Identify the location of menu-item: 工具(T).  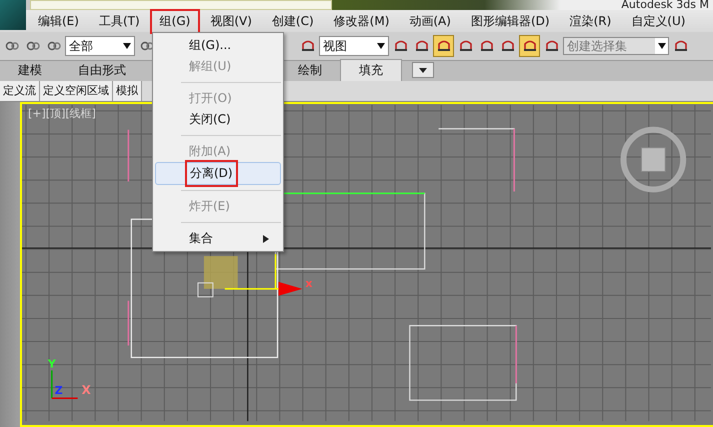
(119, 21).